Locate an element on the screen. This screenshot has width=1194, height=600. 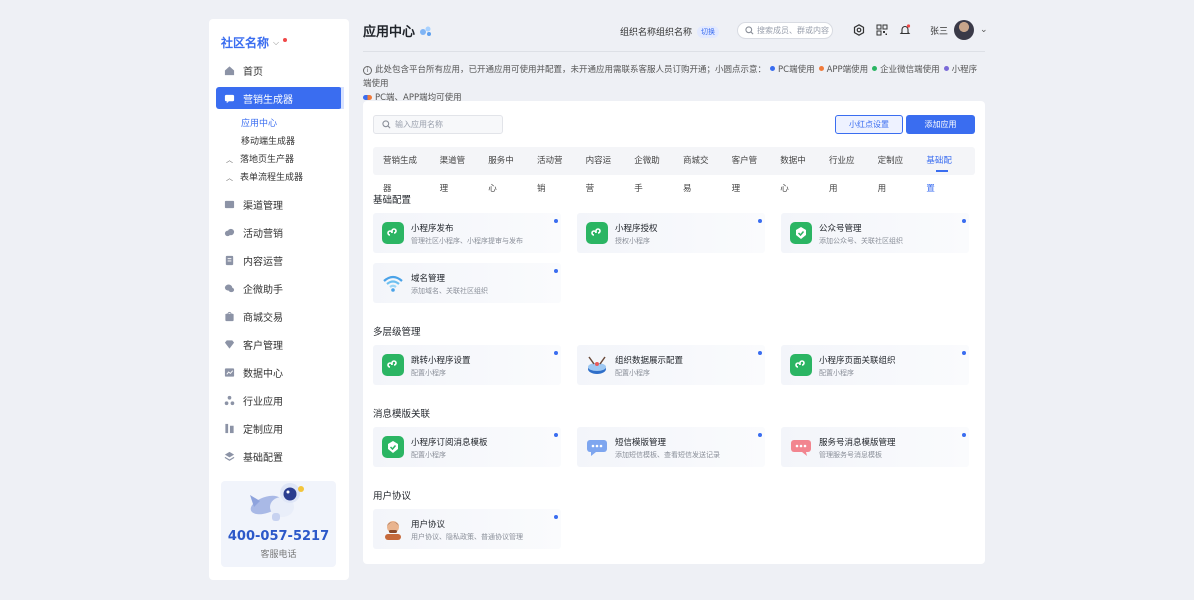
verified-icon is located at coordinates (801, 233).